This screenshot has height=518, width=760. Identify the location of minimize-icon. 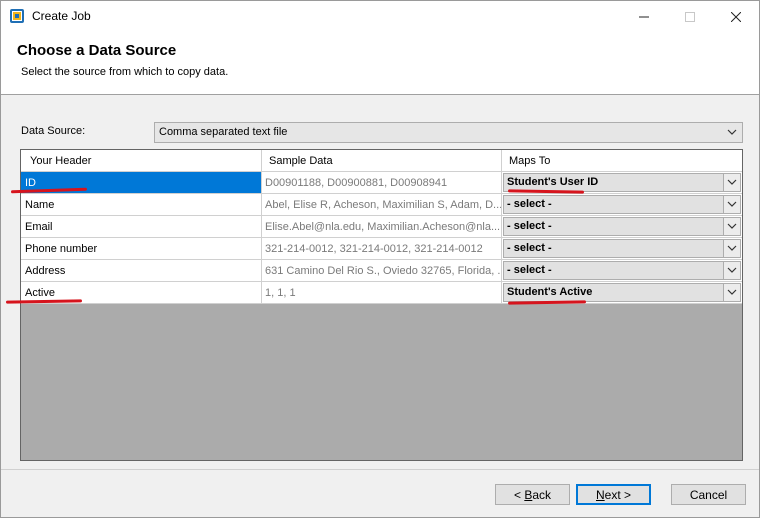
(644, 16).